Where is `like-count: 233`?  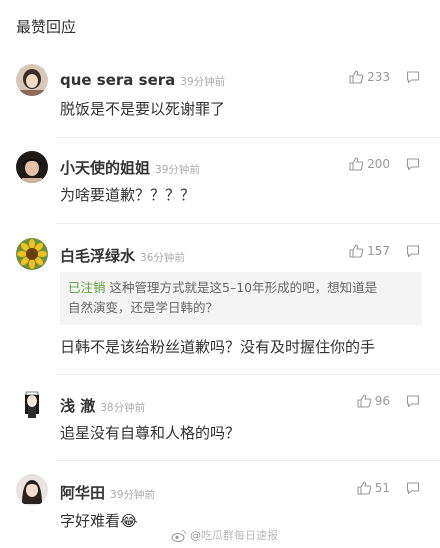
like-count: 233 is located at coordinates (378, 77).